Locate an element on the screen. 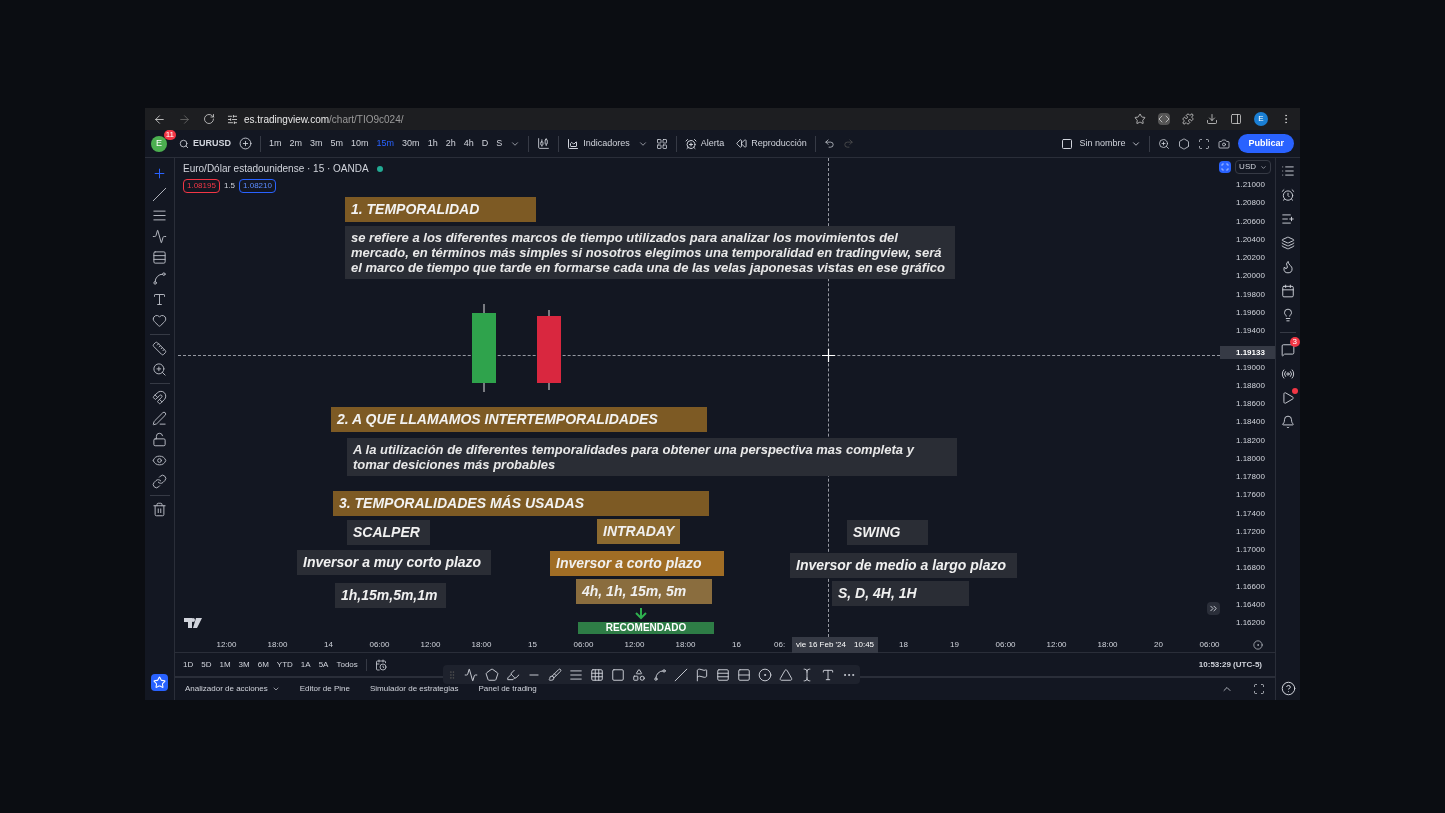 This screenshot has height=813, width=1445. eye-icon is located at coordinates (159, 460).